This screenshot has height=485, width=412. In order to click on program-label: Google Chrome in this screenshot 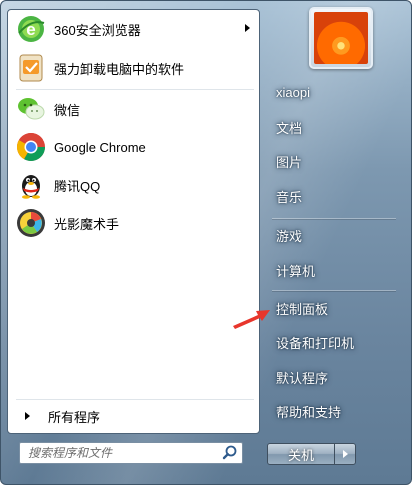, I will do `click(100, 147)`.